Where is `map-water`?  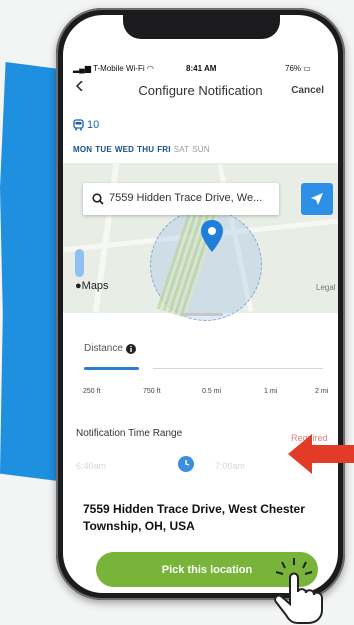
map-water is located at coordinates (79, 263).